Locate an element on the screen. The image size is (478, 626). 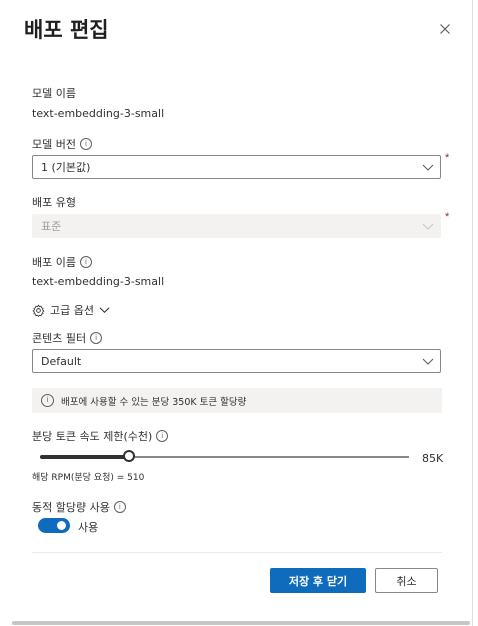
model-version-label: 모델 버전 i is located at coordinates (62, 144).